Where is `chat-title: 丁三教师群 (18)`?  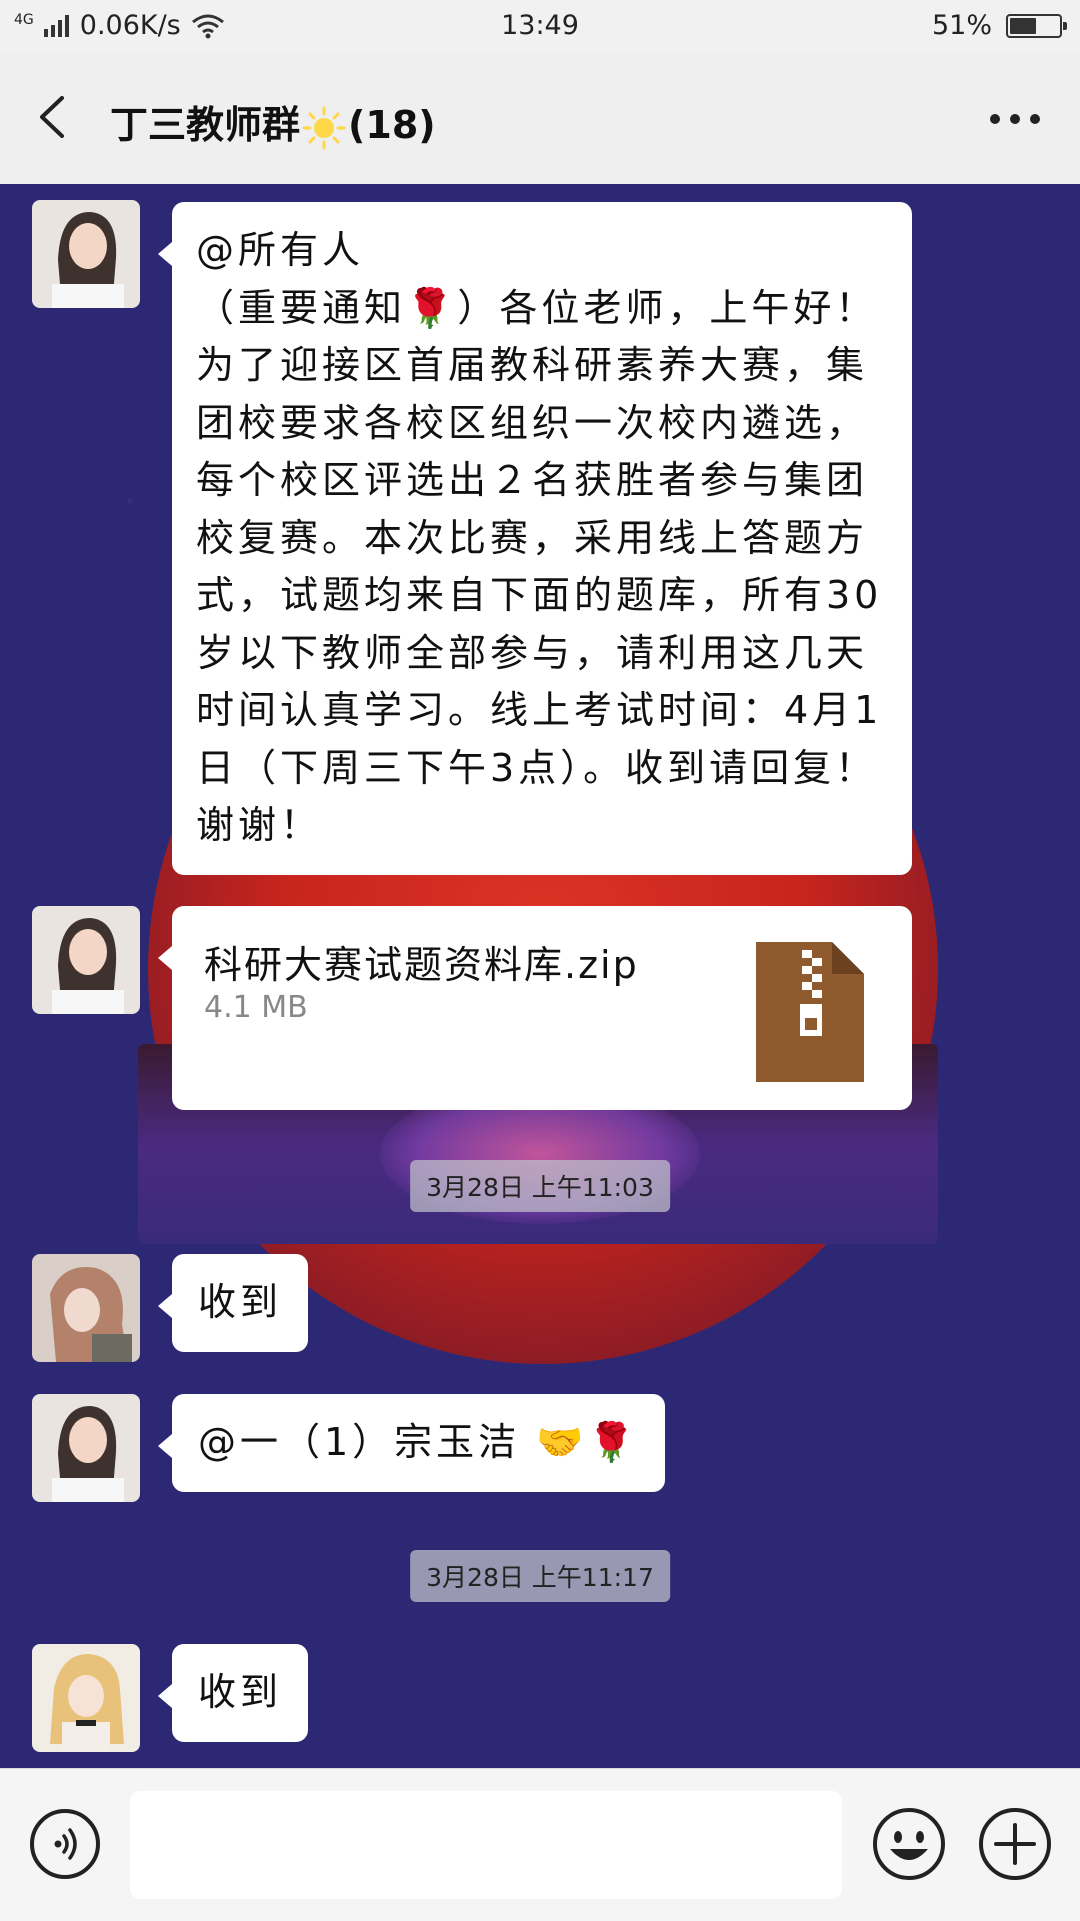 chat-title: 丁三教师群 (18) is located at coordinates (273, 122).